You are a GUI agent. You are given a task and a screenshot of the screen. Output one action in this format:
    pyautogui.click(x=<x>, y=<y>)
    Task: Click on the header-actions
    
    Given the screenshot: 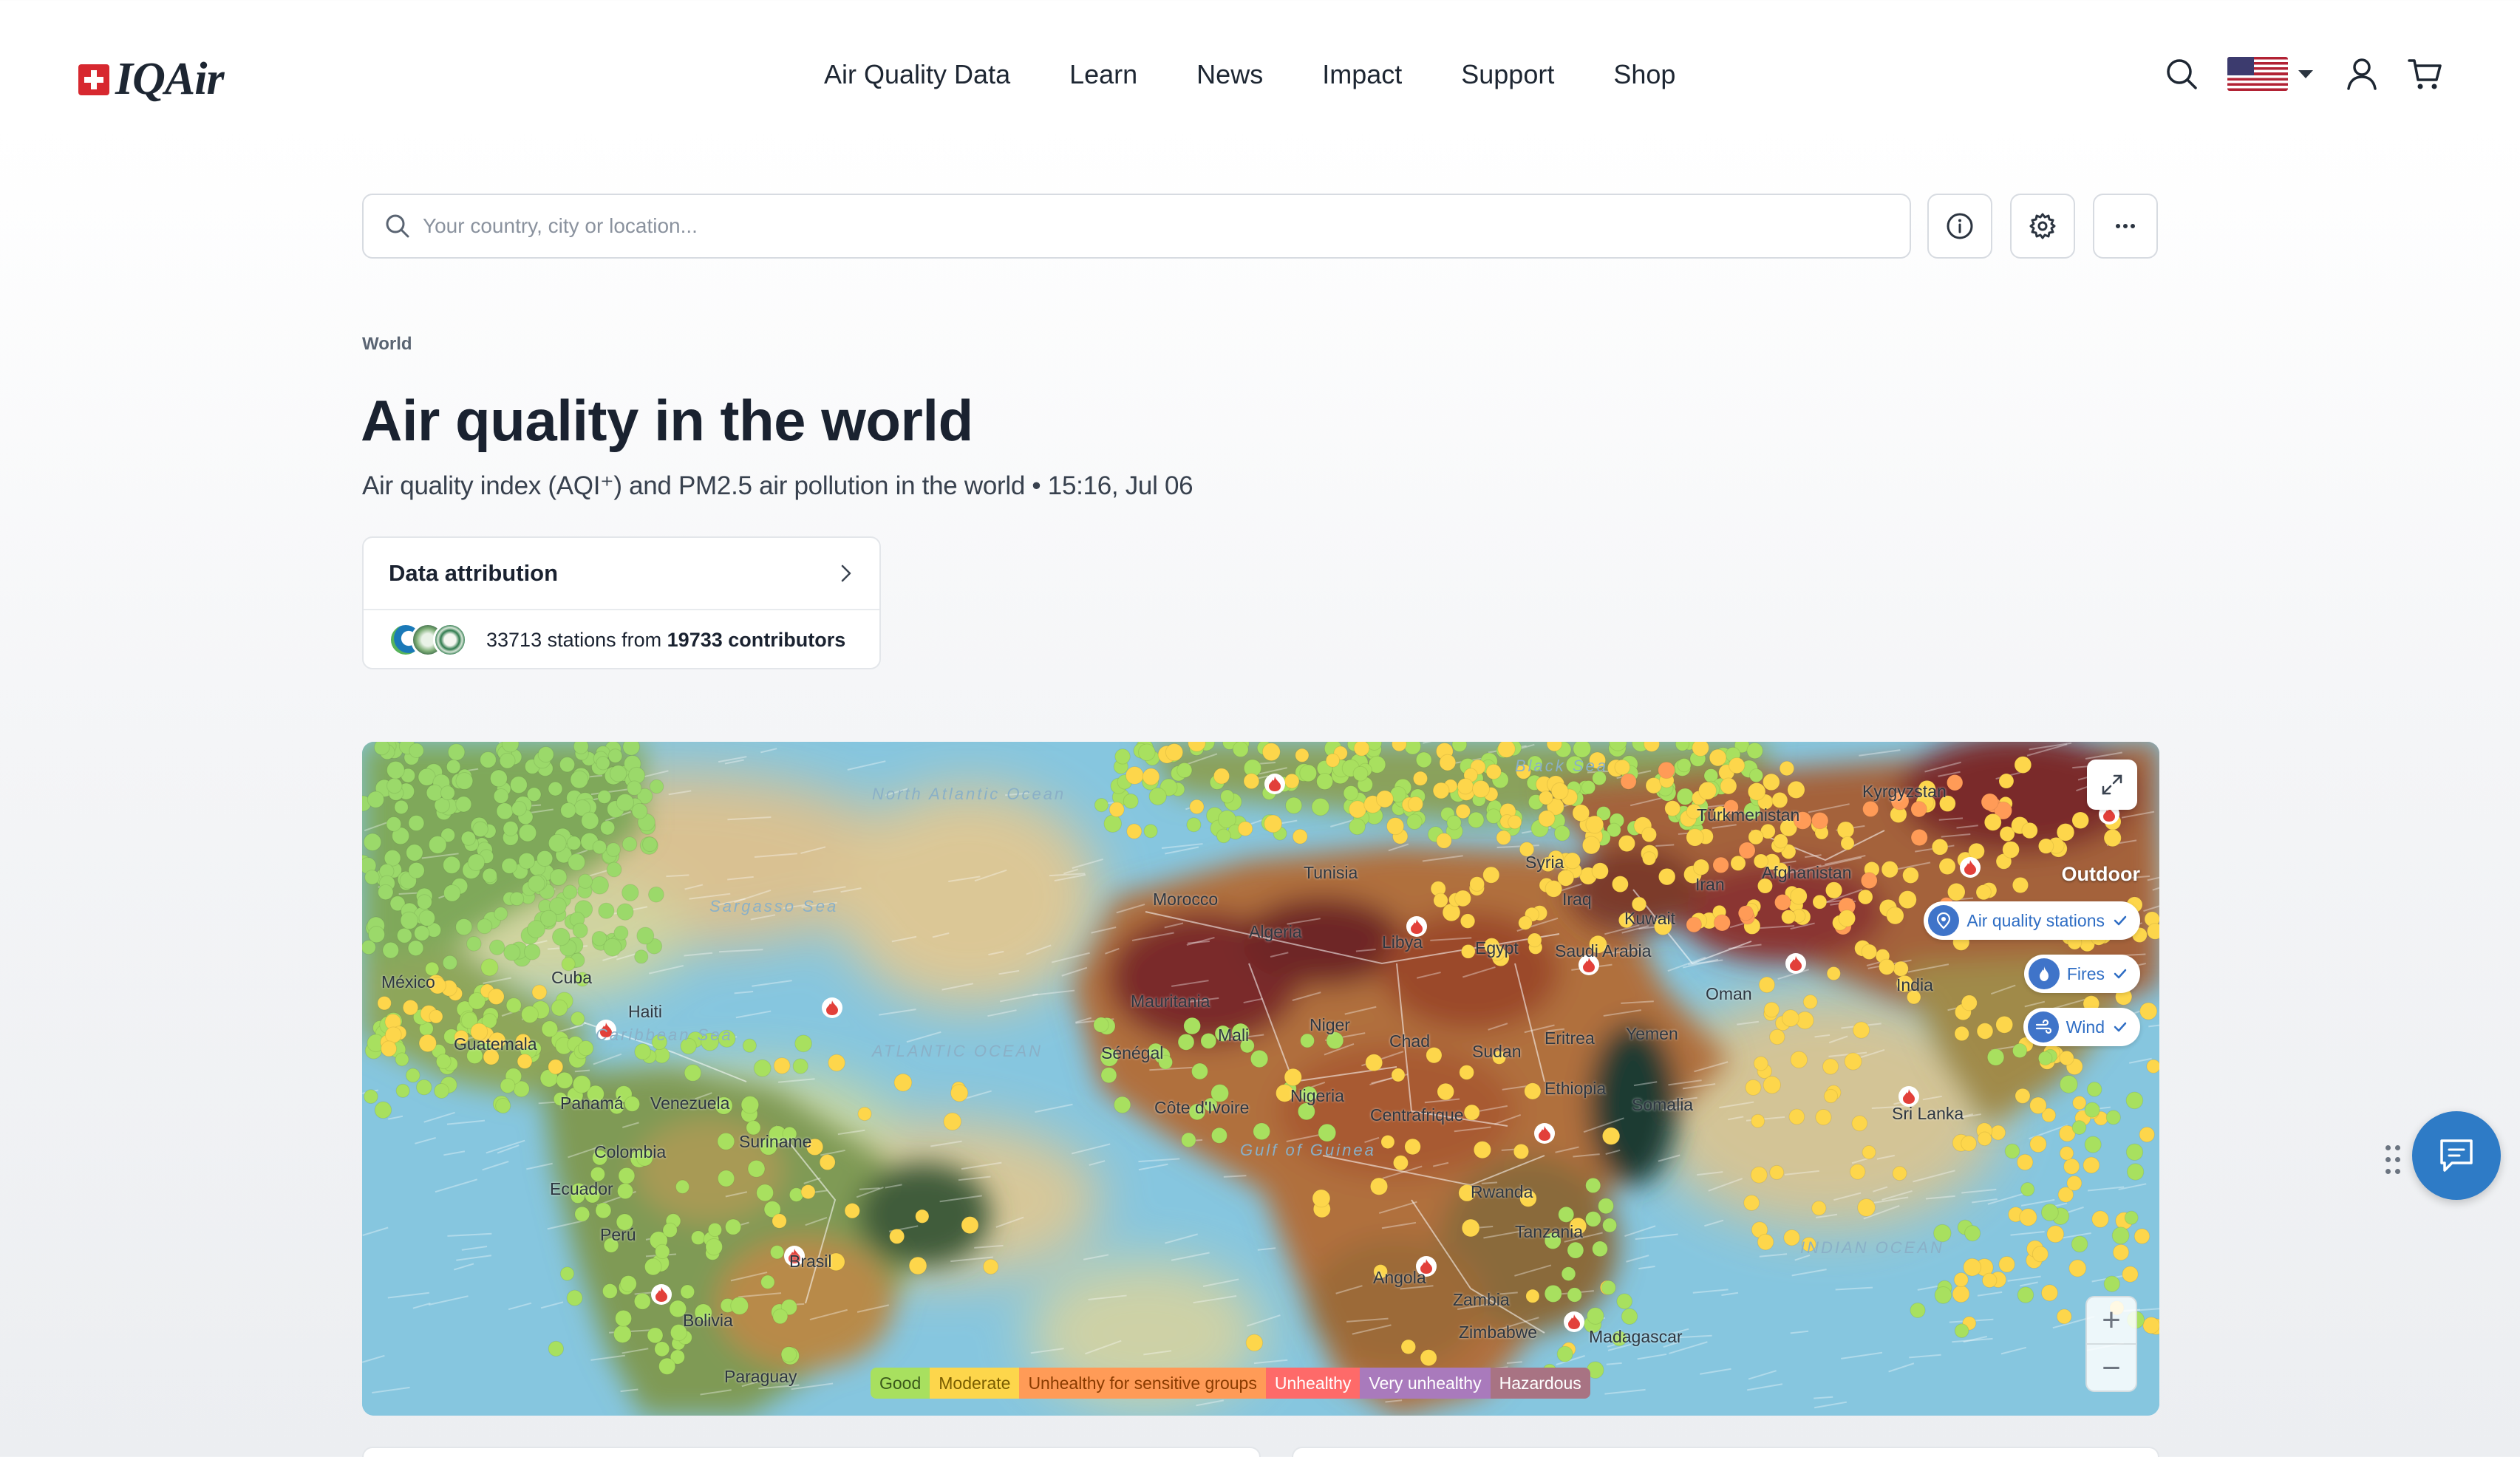 What is the action you would take?
    pyautogui.click(x=2304, y=74)
    